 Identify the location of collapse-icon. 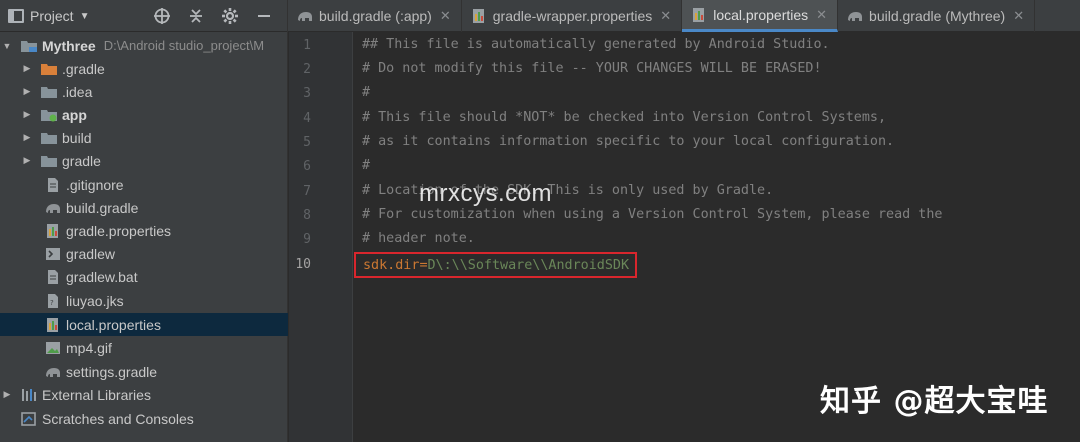
(196, 16).